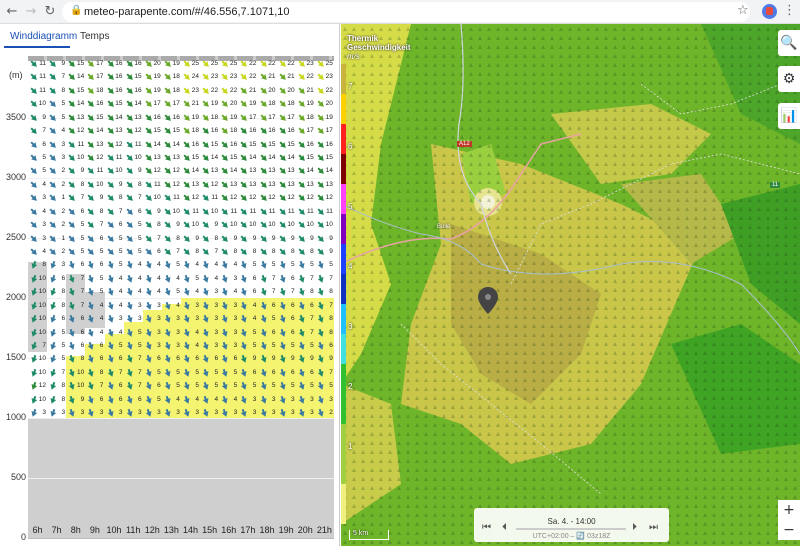  I want to click on browser-menu-icon: ⋮, so click(789, 10).